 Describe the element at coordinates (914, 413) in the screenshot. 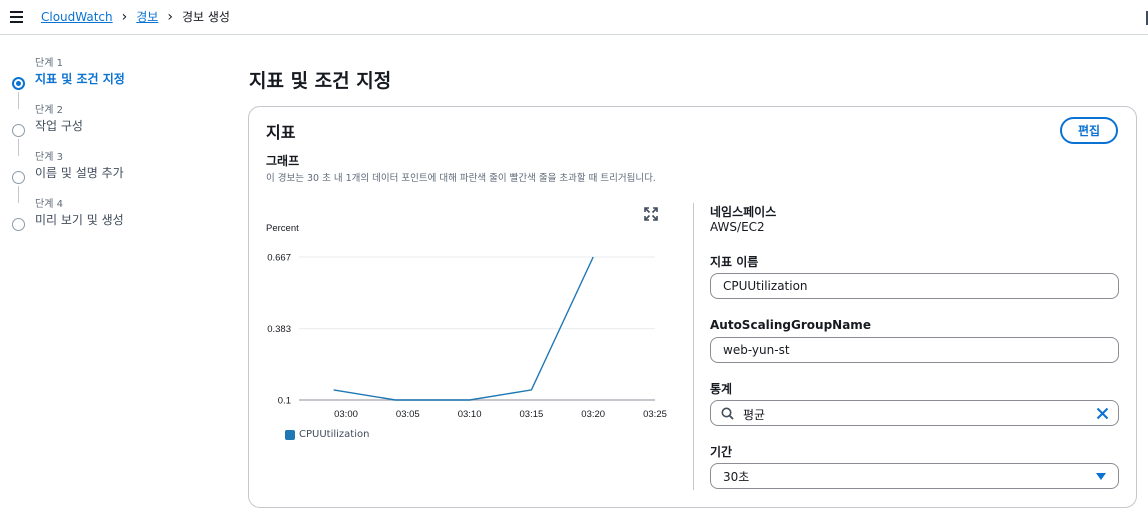

I see `statistic-search-input: 평균` at that location.